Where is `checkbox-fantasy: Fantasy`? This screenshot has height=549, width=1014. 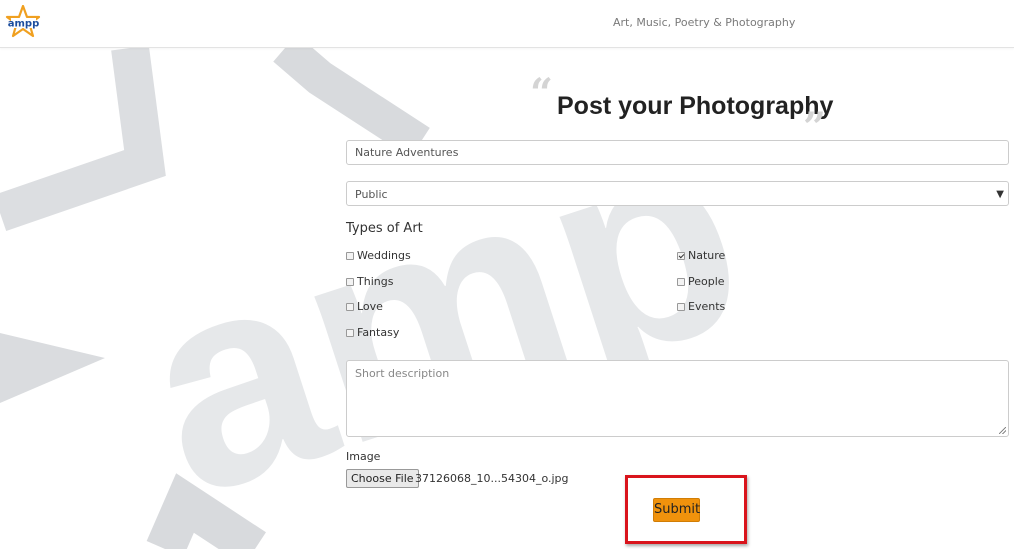 checkbox-fantasy: Fantasy is located at coordinates (372, 332).